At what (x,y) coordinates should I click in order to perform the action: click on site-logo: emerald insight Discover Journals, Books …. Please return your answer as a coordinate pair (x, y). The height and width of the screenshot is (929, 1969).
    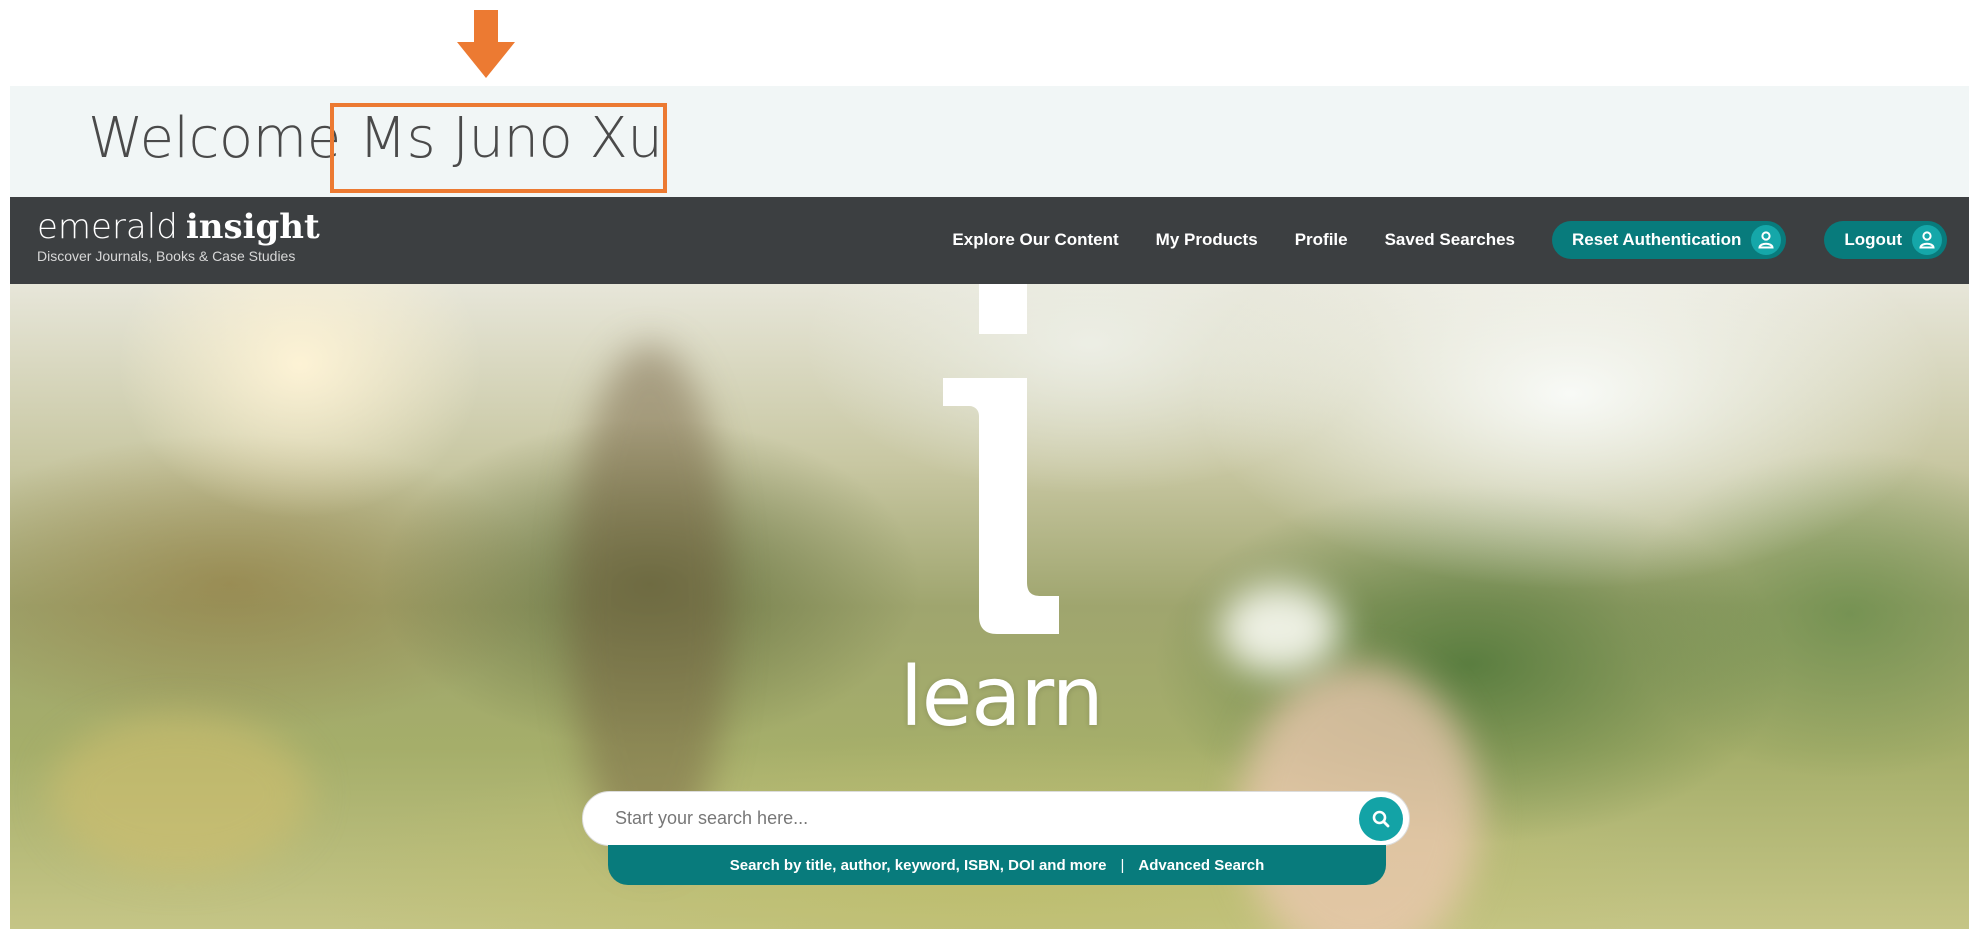
    Looking at the image, I should click on (178, 236).